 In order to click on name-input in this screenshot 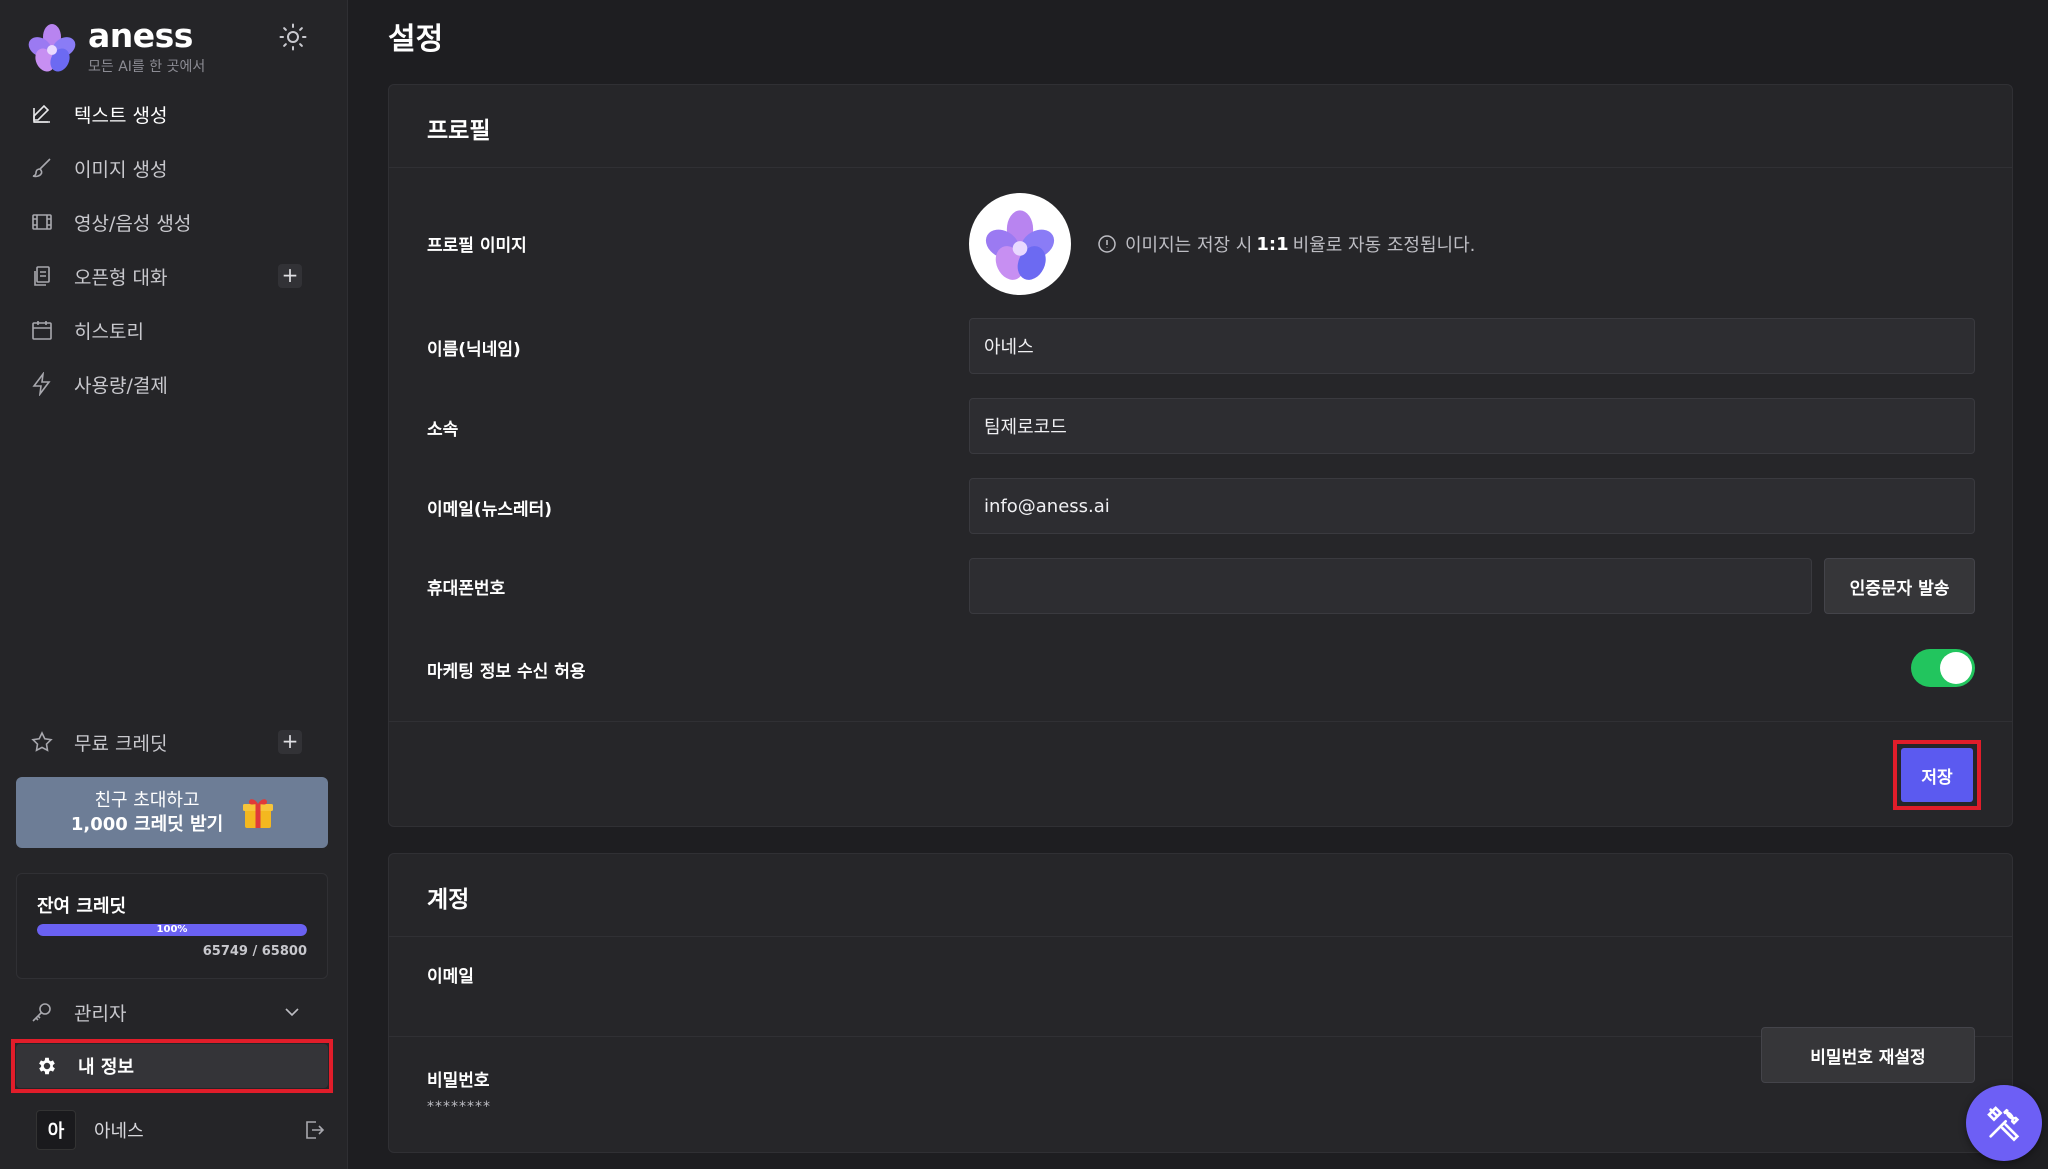, I will do `click(1472, 346)`.